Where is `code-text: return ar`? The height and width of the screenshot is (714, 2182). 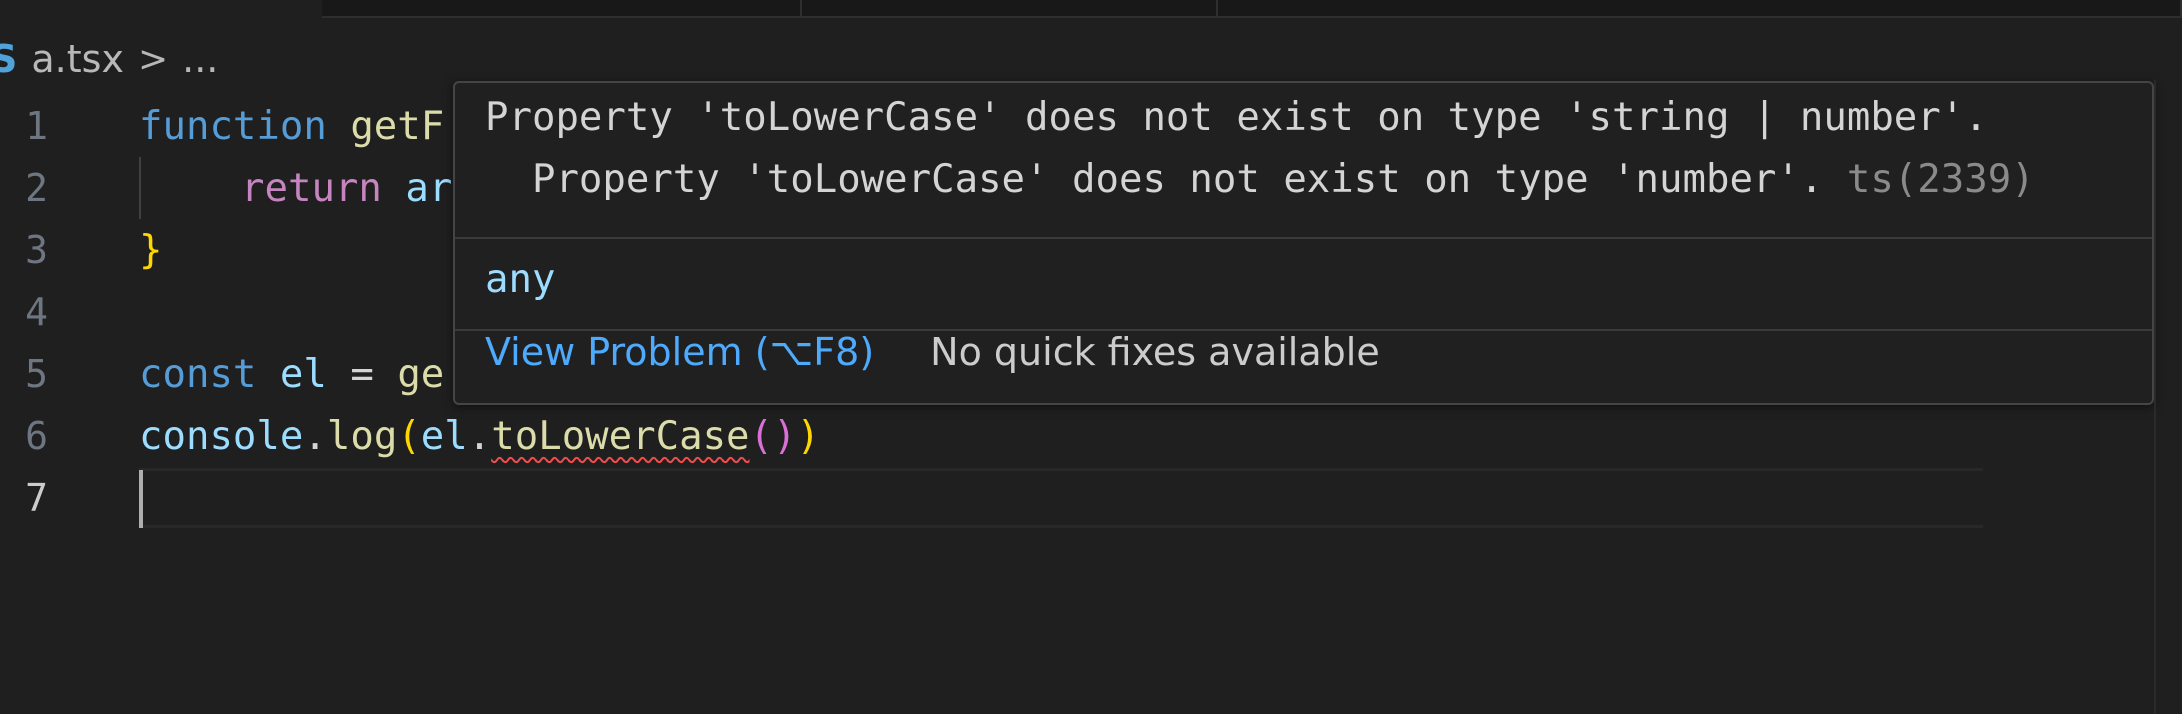
code-text: return ar is located at coordinates (346, 188).